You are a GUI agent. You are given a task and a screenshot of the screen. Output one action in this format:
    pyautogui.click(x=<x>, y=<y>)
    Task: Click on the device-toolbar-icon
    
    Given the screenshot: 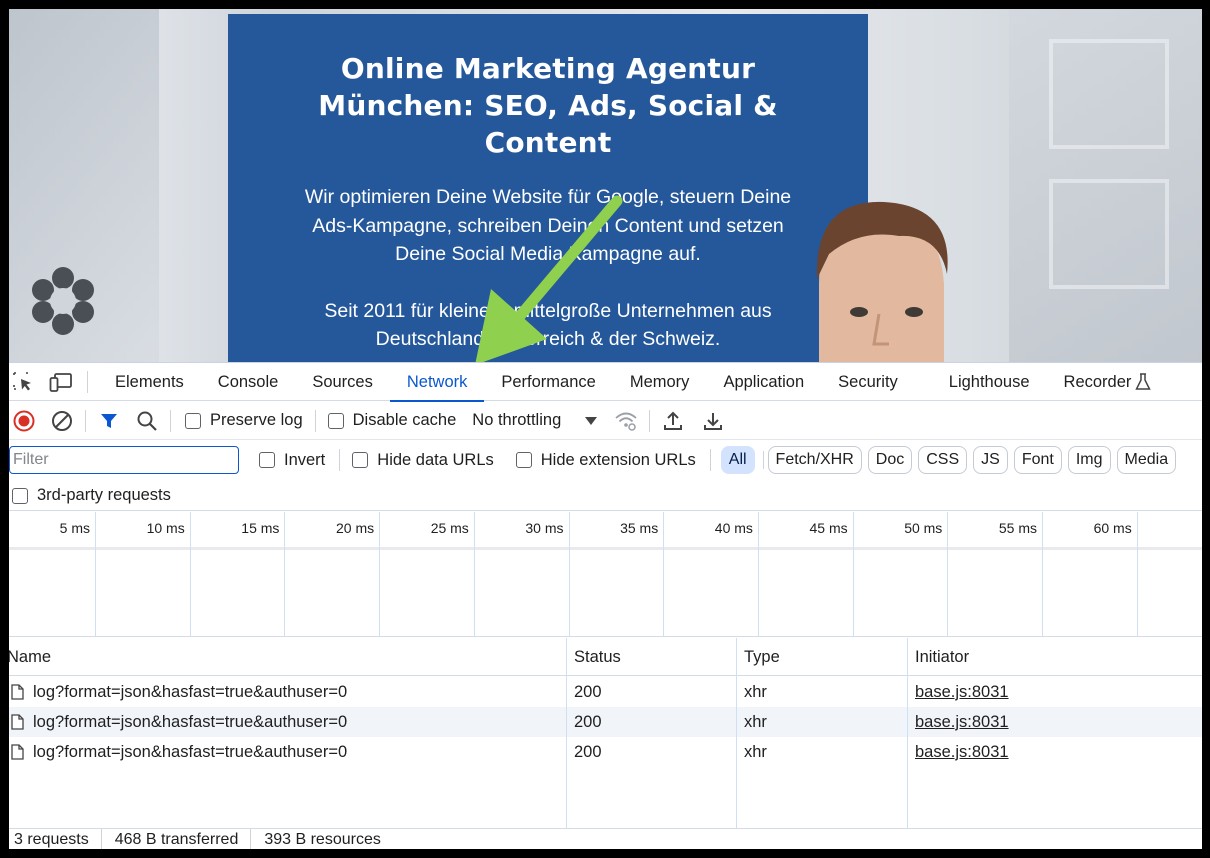 What is the action you would take?
    pyautogui.click(x=61, y=382)
    